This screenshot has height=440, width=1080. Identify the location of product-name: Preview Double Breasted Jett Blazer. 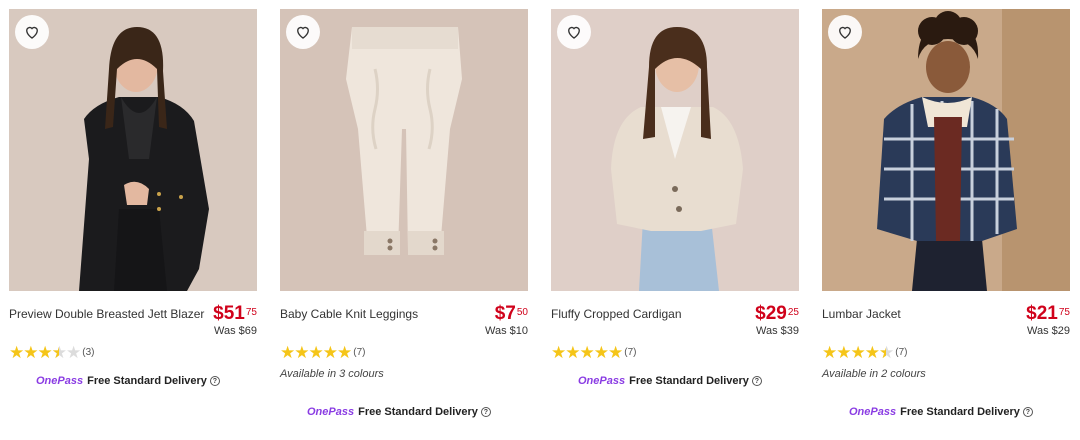
(106, 314).